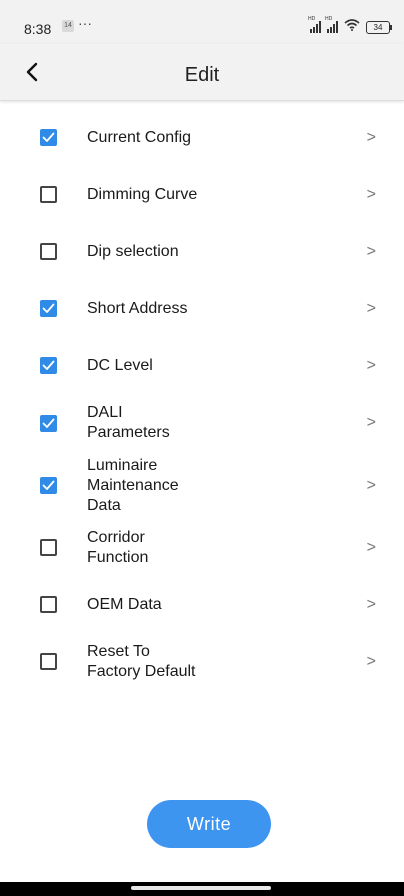 The image size is (404, 896). What do you see at coordinates (202, 75) in the screenshot?
I see `page-title: Edit` at bounding box center [202, 75].